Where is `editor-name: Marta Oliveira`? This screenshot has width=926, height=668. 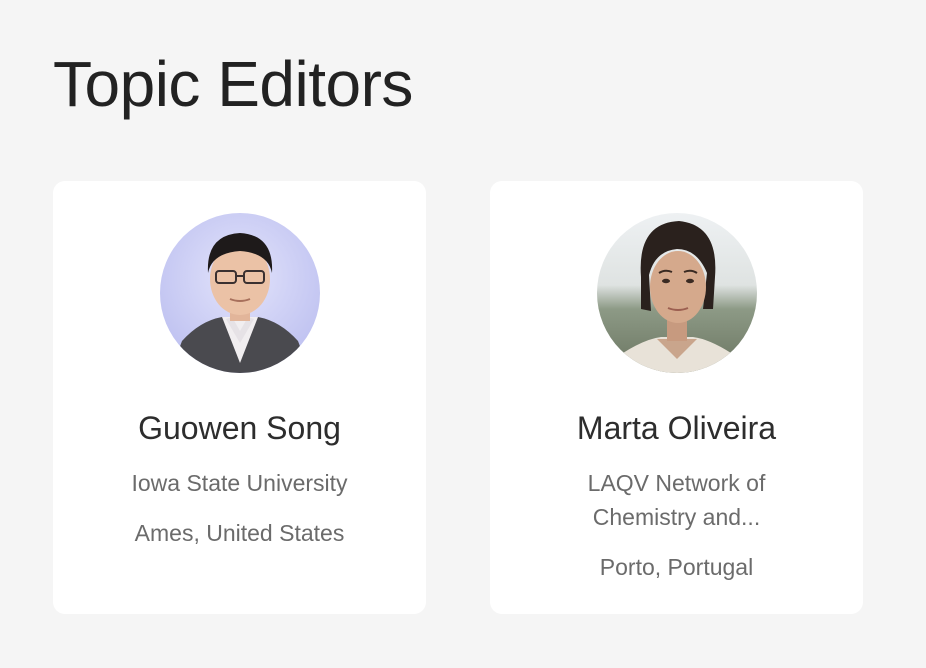 editor-name: Marta Oliveira is located at coordinates (676, 428).